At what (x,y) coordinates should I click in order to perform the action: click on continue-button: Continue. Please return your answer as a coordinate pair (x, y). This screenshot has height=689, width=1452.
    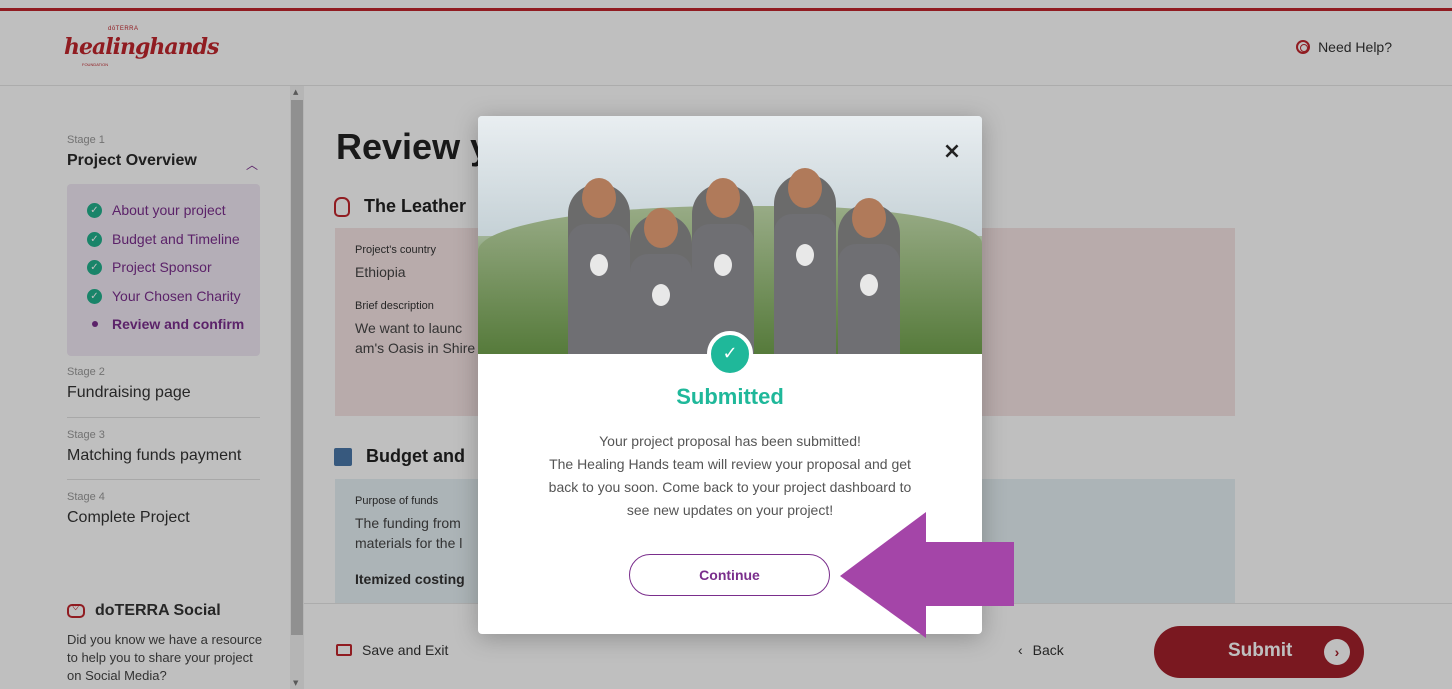
    Looking at the image, I should click on (729, 575).